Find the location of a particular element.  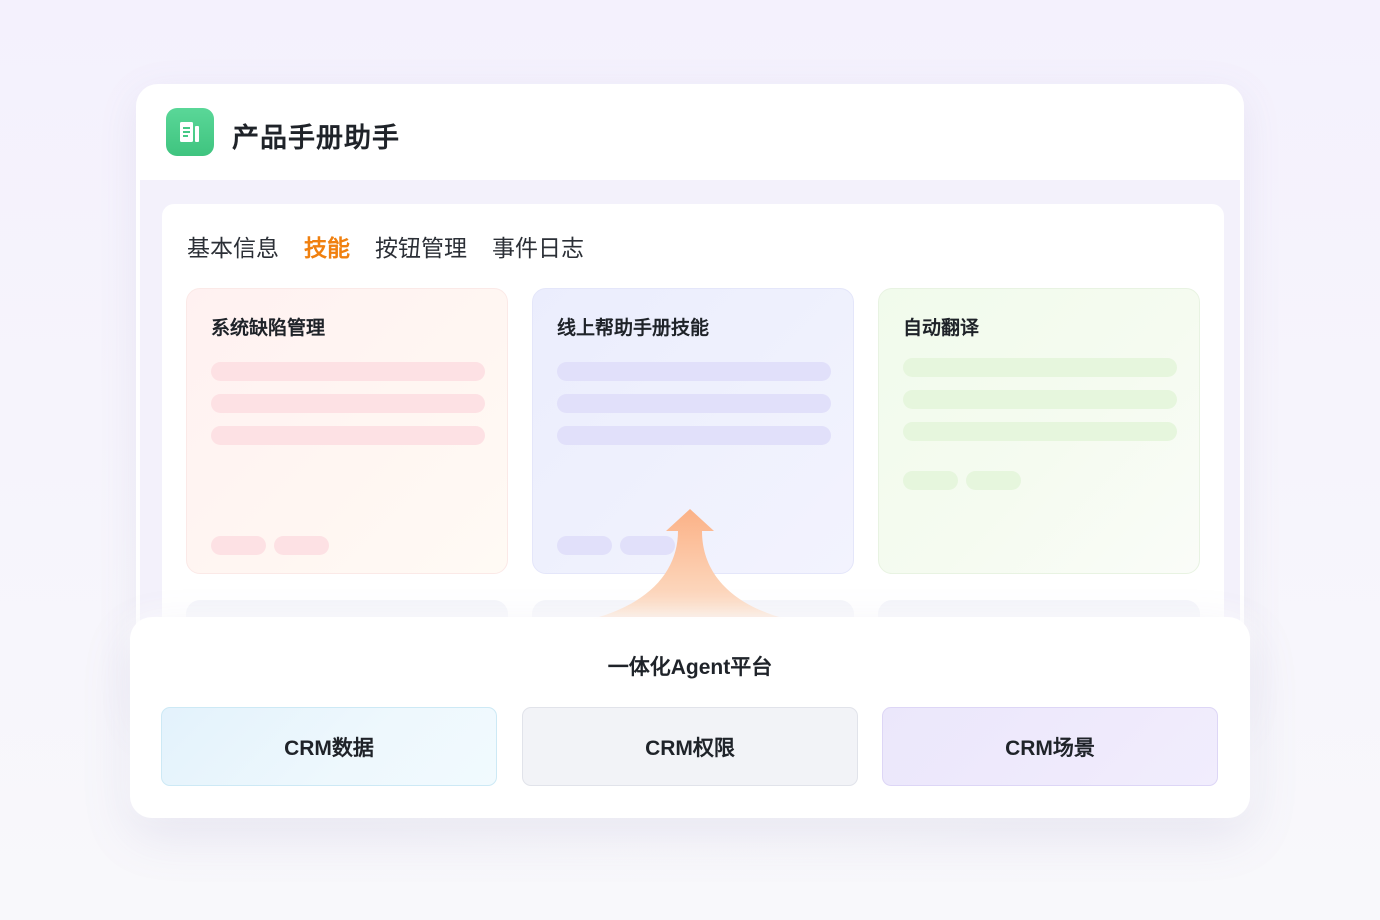

skill-card-title: 自动翻译 is located at coordinates (941, 328).